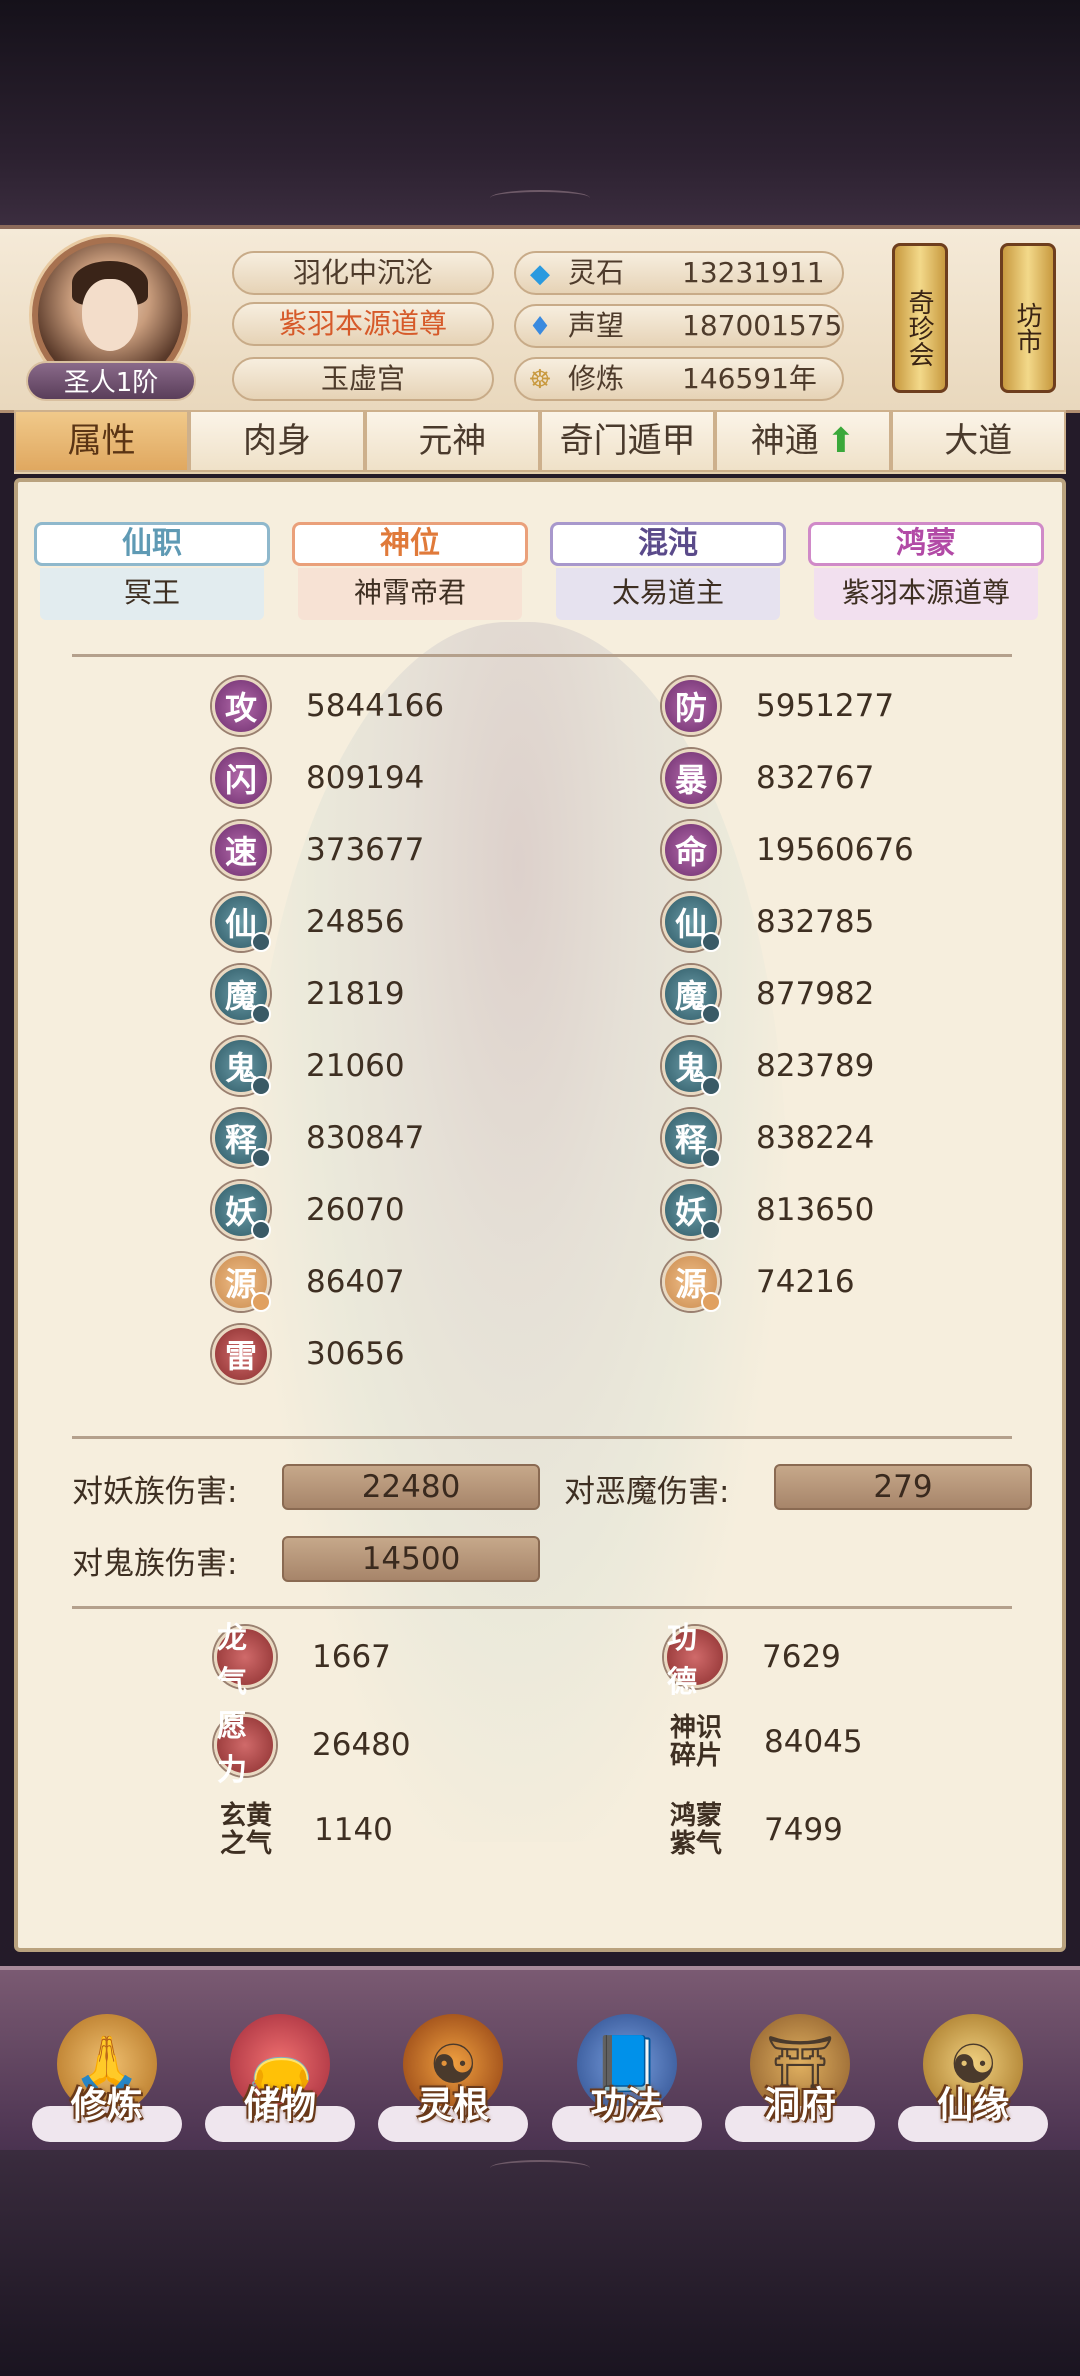  Describe the element at coordinates (365, 778) in the screenshot. I see `stat-value: 809194` at that location.